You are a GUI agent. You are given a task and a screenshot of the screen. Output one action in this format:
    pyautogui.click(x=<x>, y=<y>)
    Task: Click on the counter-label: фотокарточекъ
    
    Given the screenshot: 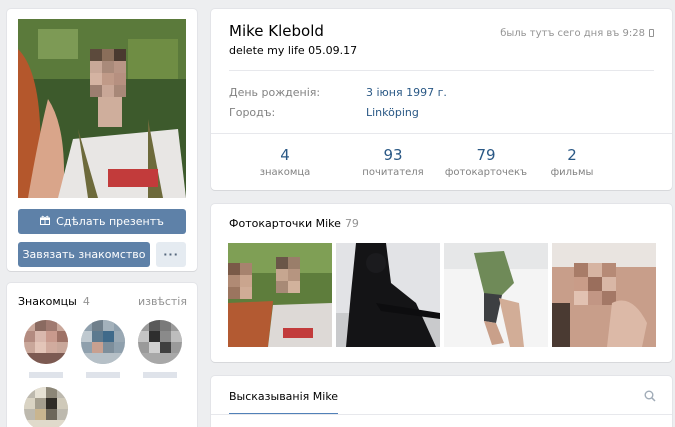 What is the action you would take?
    pyautogui.click(x=486, y=172)
    